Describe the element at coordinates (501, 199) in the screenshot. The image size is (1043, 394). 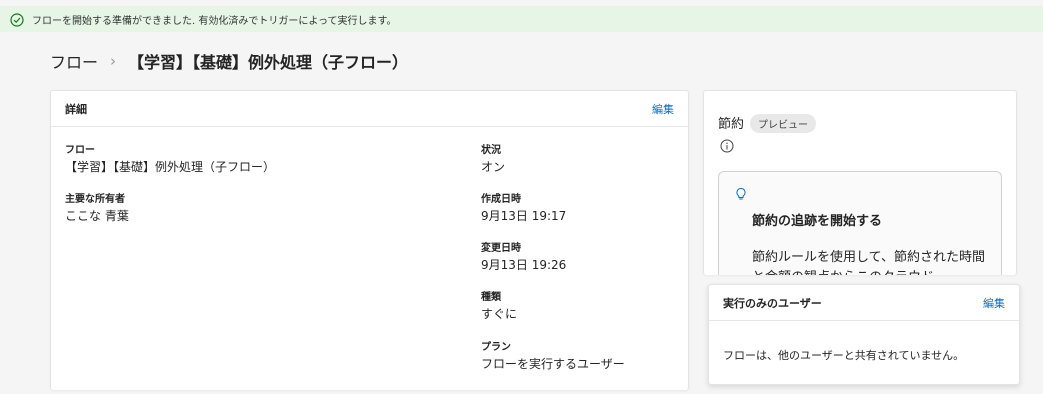
I see `field-label: 作成日時` at that location.